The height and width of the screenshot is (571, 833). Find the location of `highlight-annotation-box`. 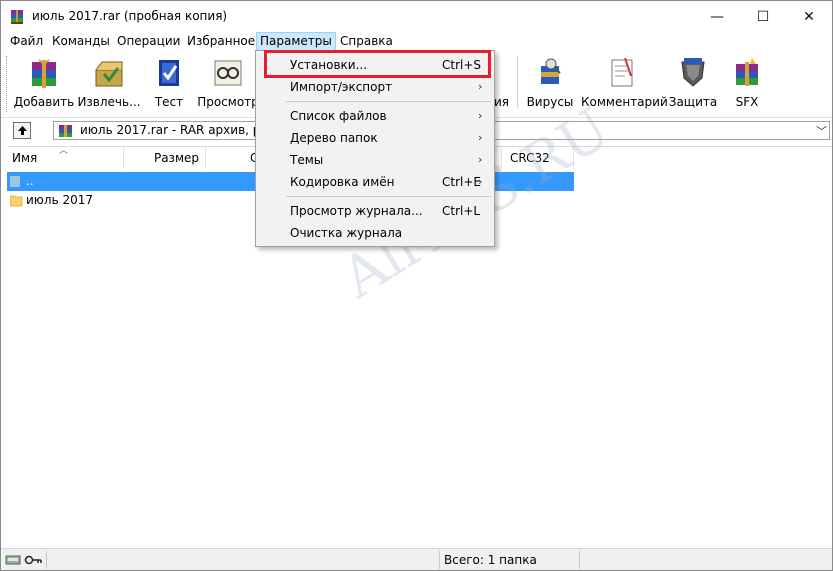

highlight-annotation-box is located at coordinates (377, 64).